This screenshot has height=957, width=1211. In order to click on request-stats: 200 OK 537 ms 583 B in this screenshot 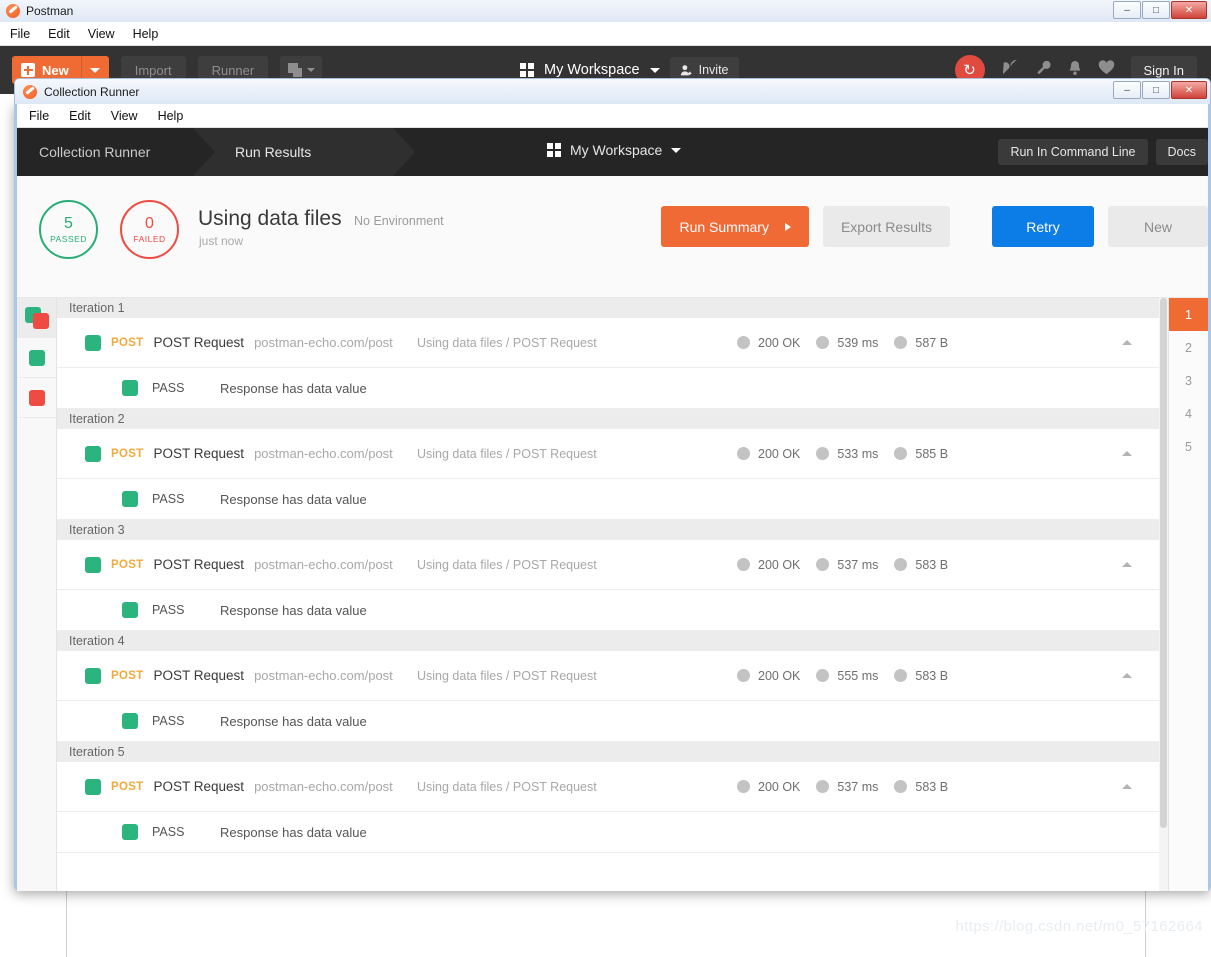, I will do `click(846, 787)`.